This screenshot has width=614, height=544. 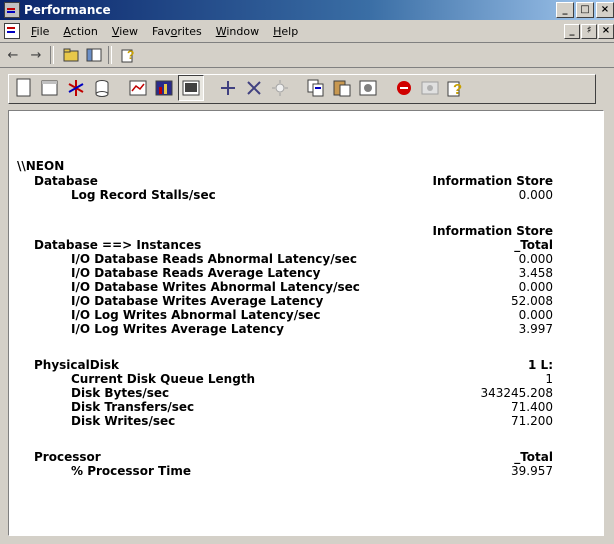 I want to click on highlight-icon, so click(x=280, y=88).